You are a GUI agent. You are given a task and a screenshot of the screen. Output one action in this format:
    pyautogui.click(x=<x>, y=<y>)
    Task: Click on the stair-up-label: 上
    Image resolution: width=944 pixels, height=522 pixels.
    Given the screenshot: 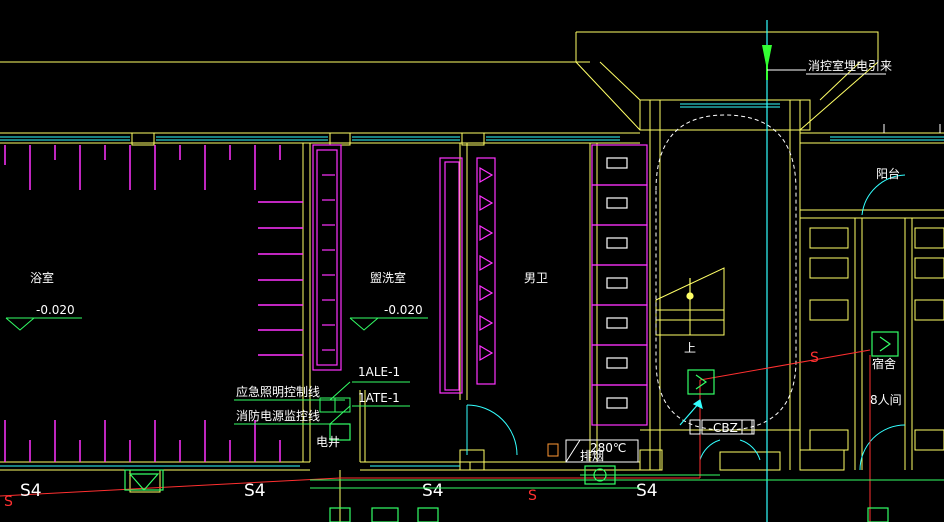 What is the action you would take?
    pyautogui.click(x=690, y=348)
    